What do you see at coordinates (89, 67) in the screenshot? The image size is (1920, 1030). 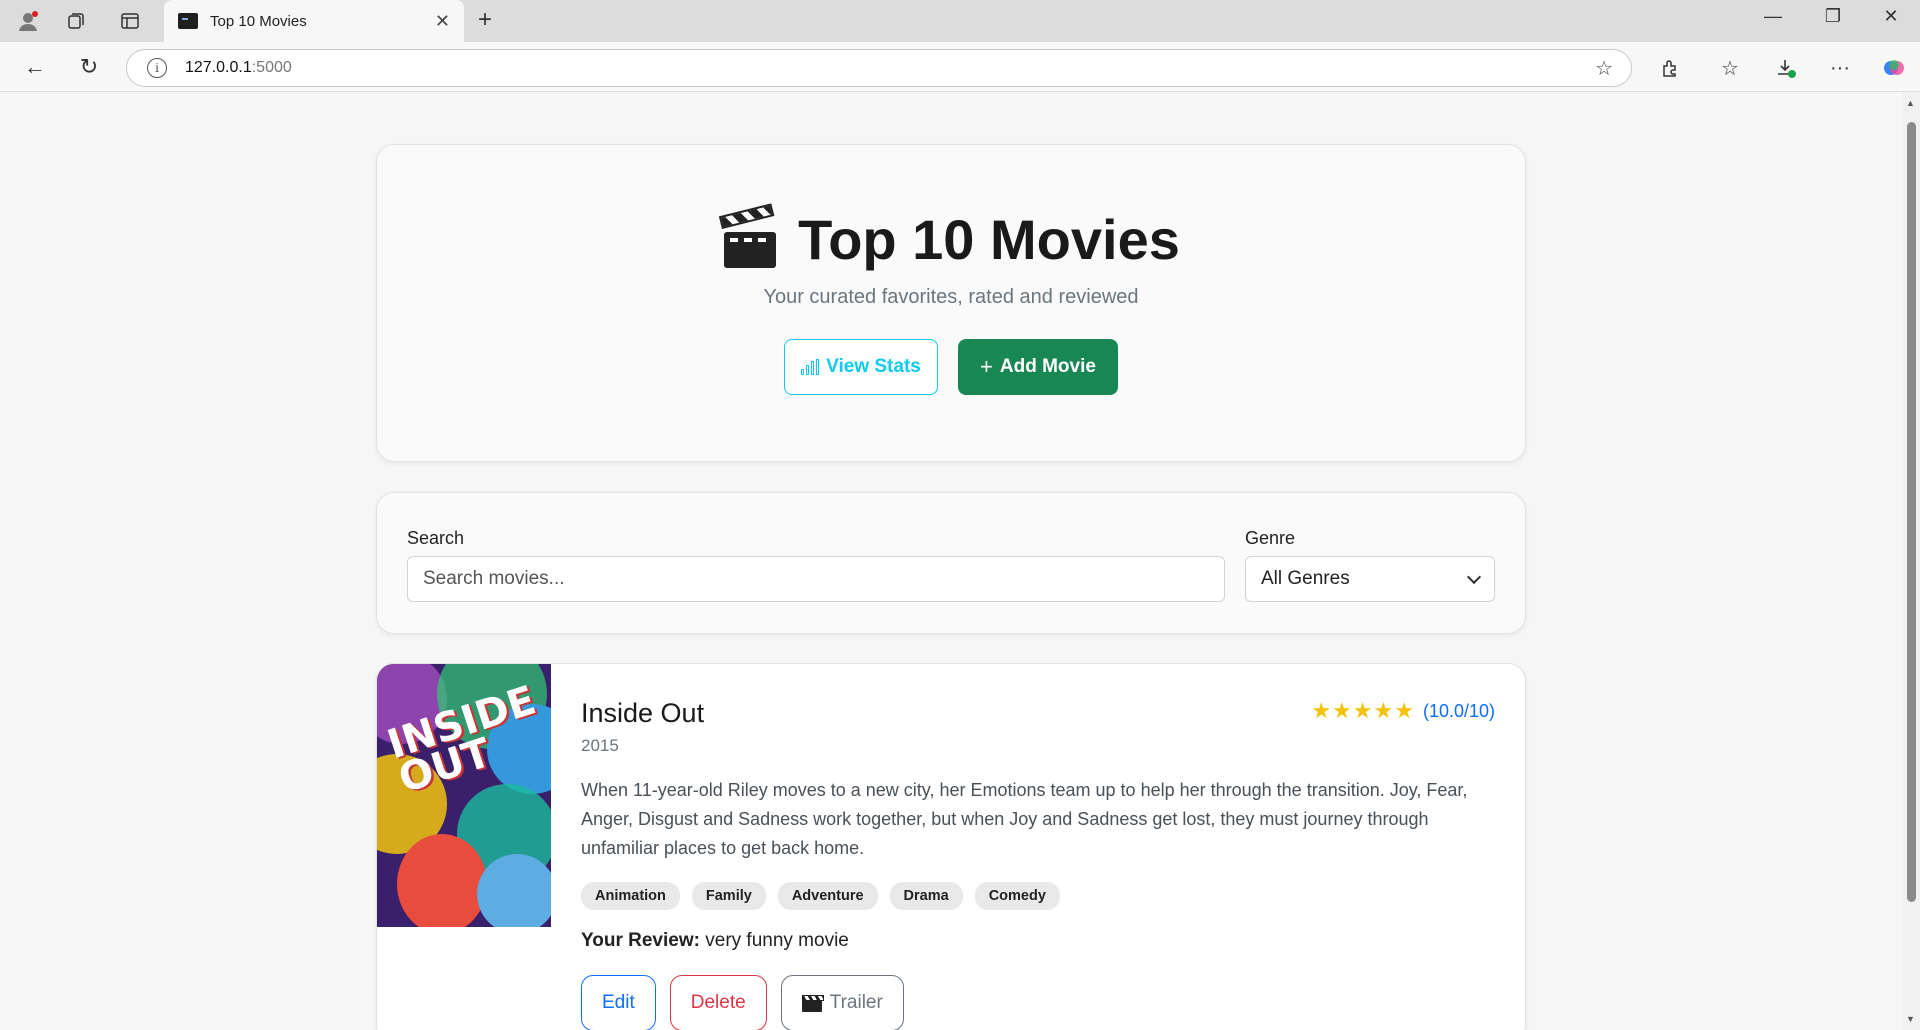 I see `reload-icon: ↻` at bounding box center [89, 67].